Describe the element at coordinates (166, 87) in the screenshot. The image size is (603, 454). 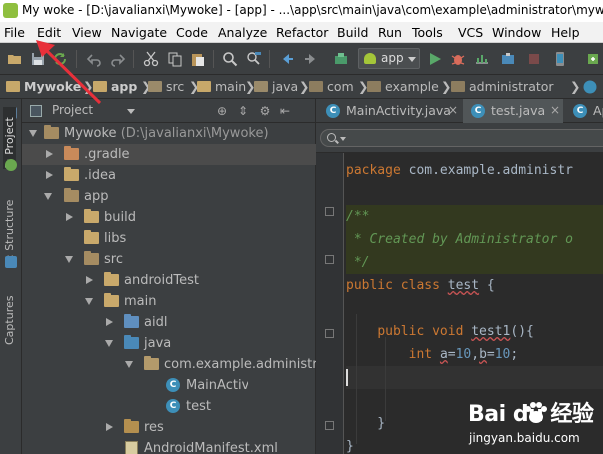
I see `breadcrumb-item-src: src` at that location.